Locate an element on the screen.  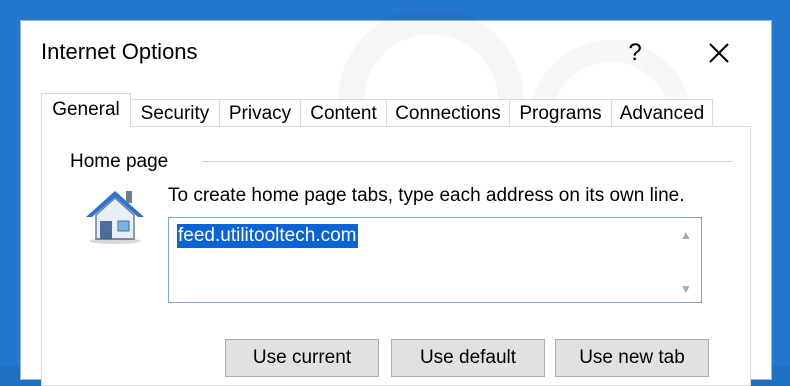
tab-advanced: Advanced is located at coordinates (662, 113).